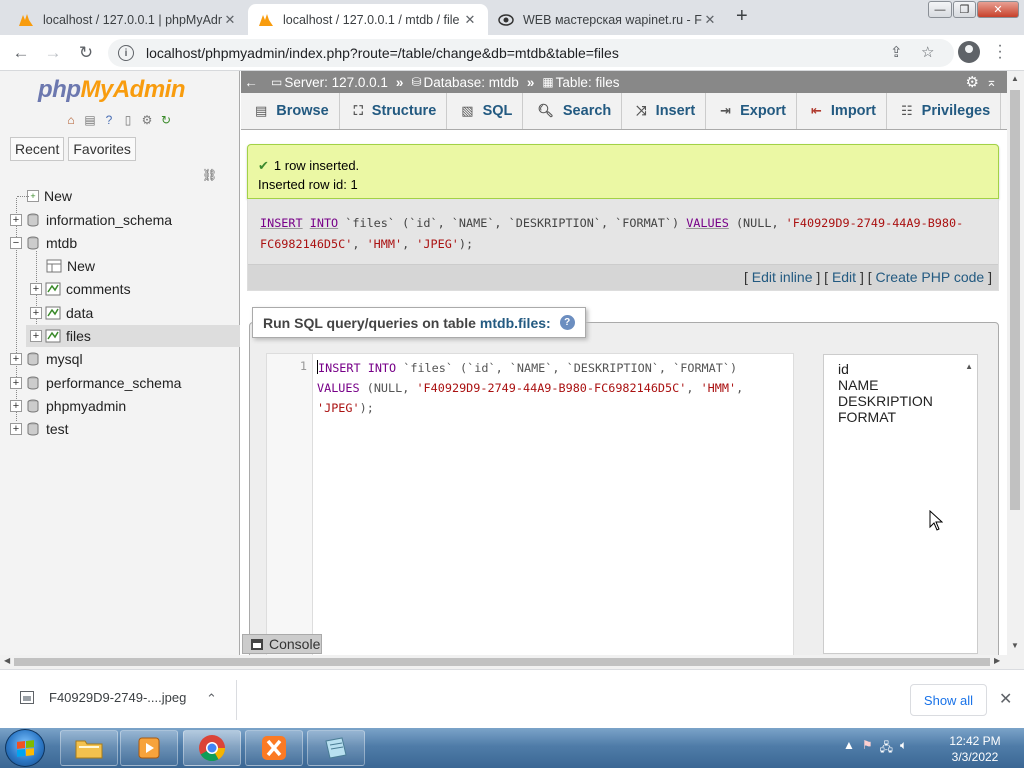 This screenshot has height=768, width=1024. Describe the element at coordinates (103, 697) in the screenshot. I see `download-item: F40929D9-2749-....jpeg` at that location.